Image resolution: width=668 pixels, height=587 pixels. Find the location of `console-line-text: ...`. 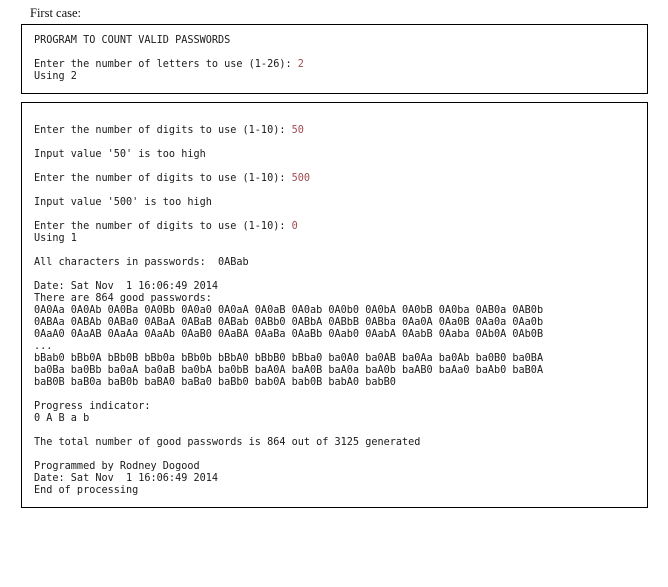

console-line-text: ... is located at coordinates (43, 346).